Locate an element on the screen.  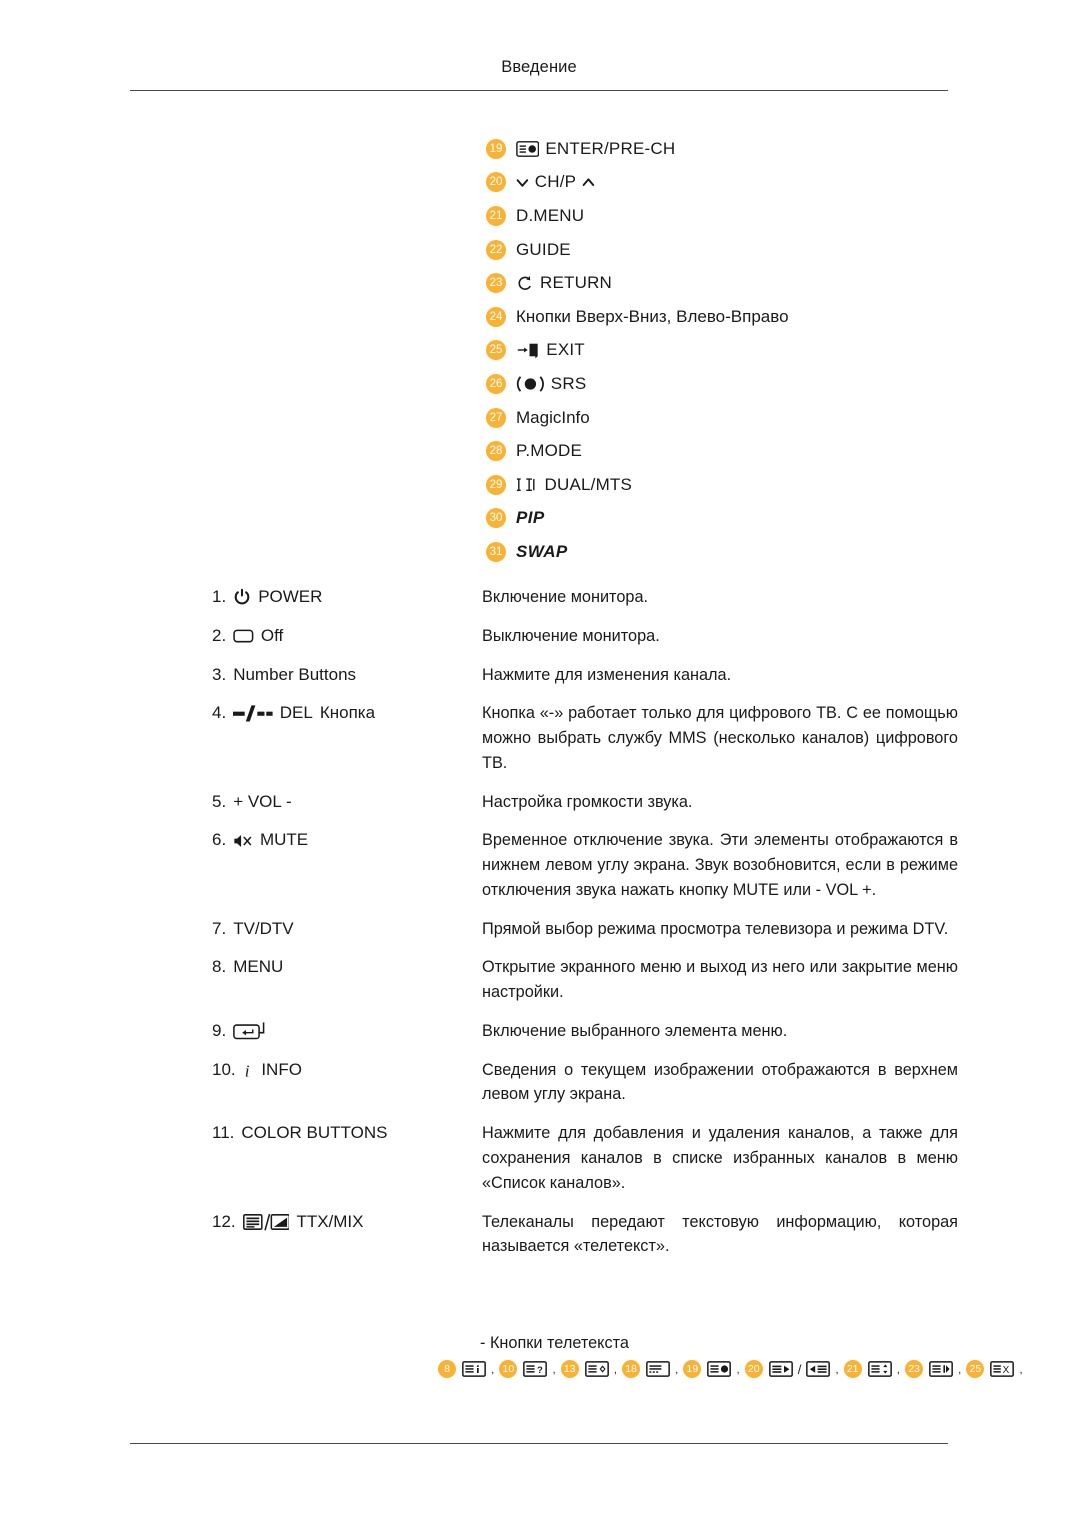
legend-badge: 28 is located at coordinates (496, 451).